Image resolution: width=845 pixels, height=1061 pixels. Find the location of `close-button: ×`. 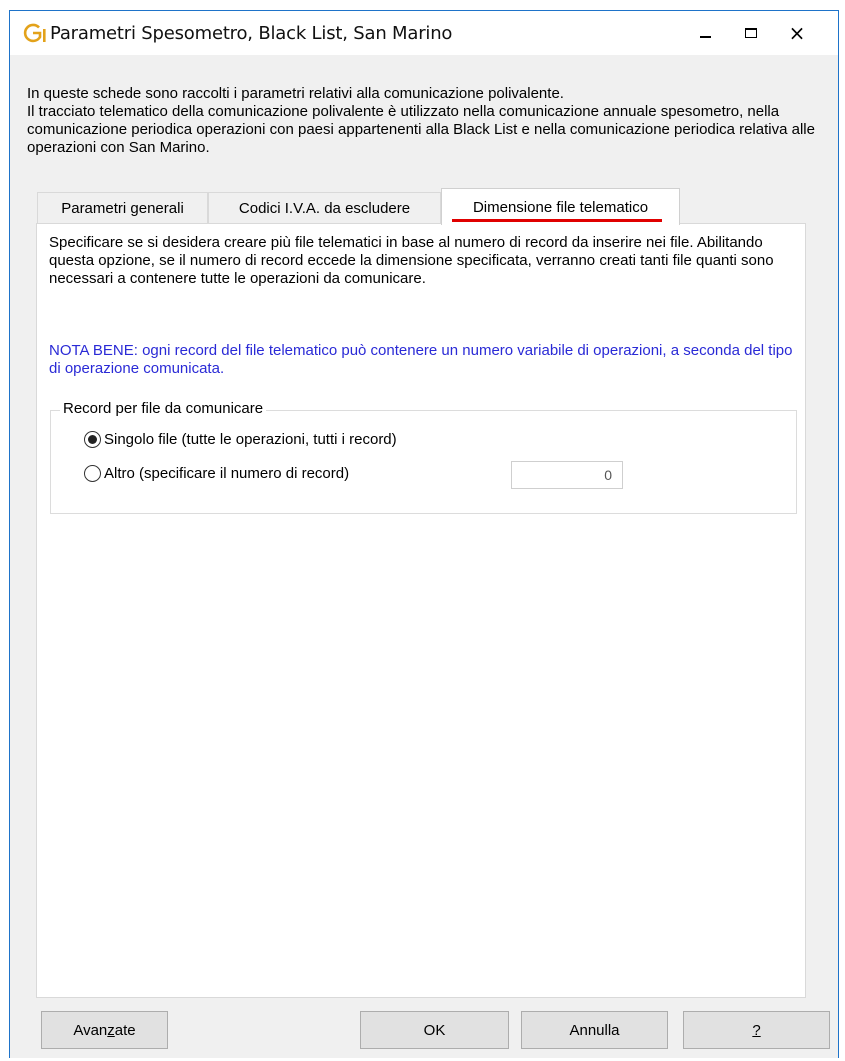

close-button: × is located at coordinates (797, 33).